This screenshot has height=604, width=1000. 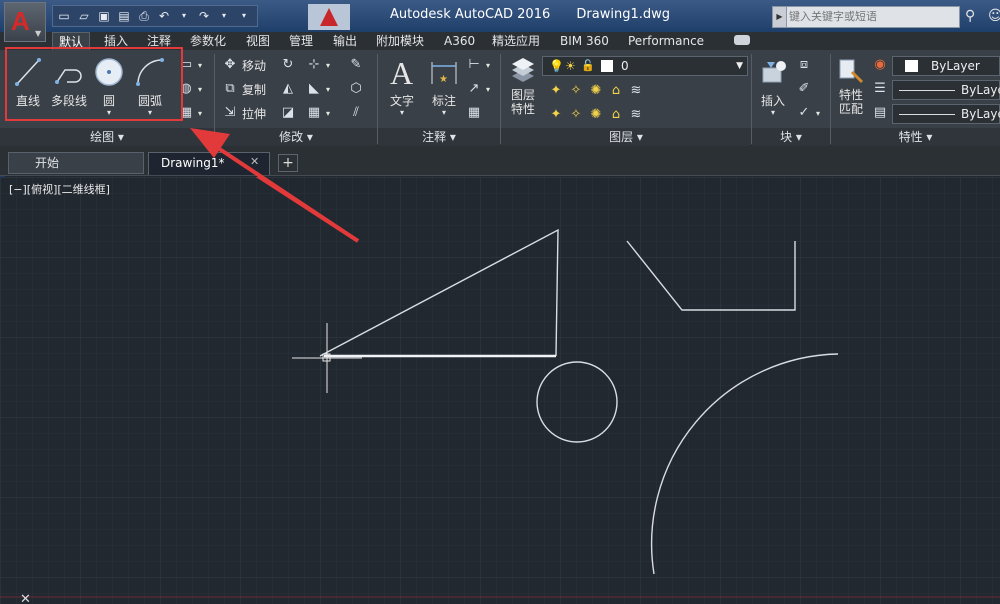 I want to click on application-menu-button: A ▼, so click(x=25, y=22).